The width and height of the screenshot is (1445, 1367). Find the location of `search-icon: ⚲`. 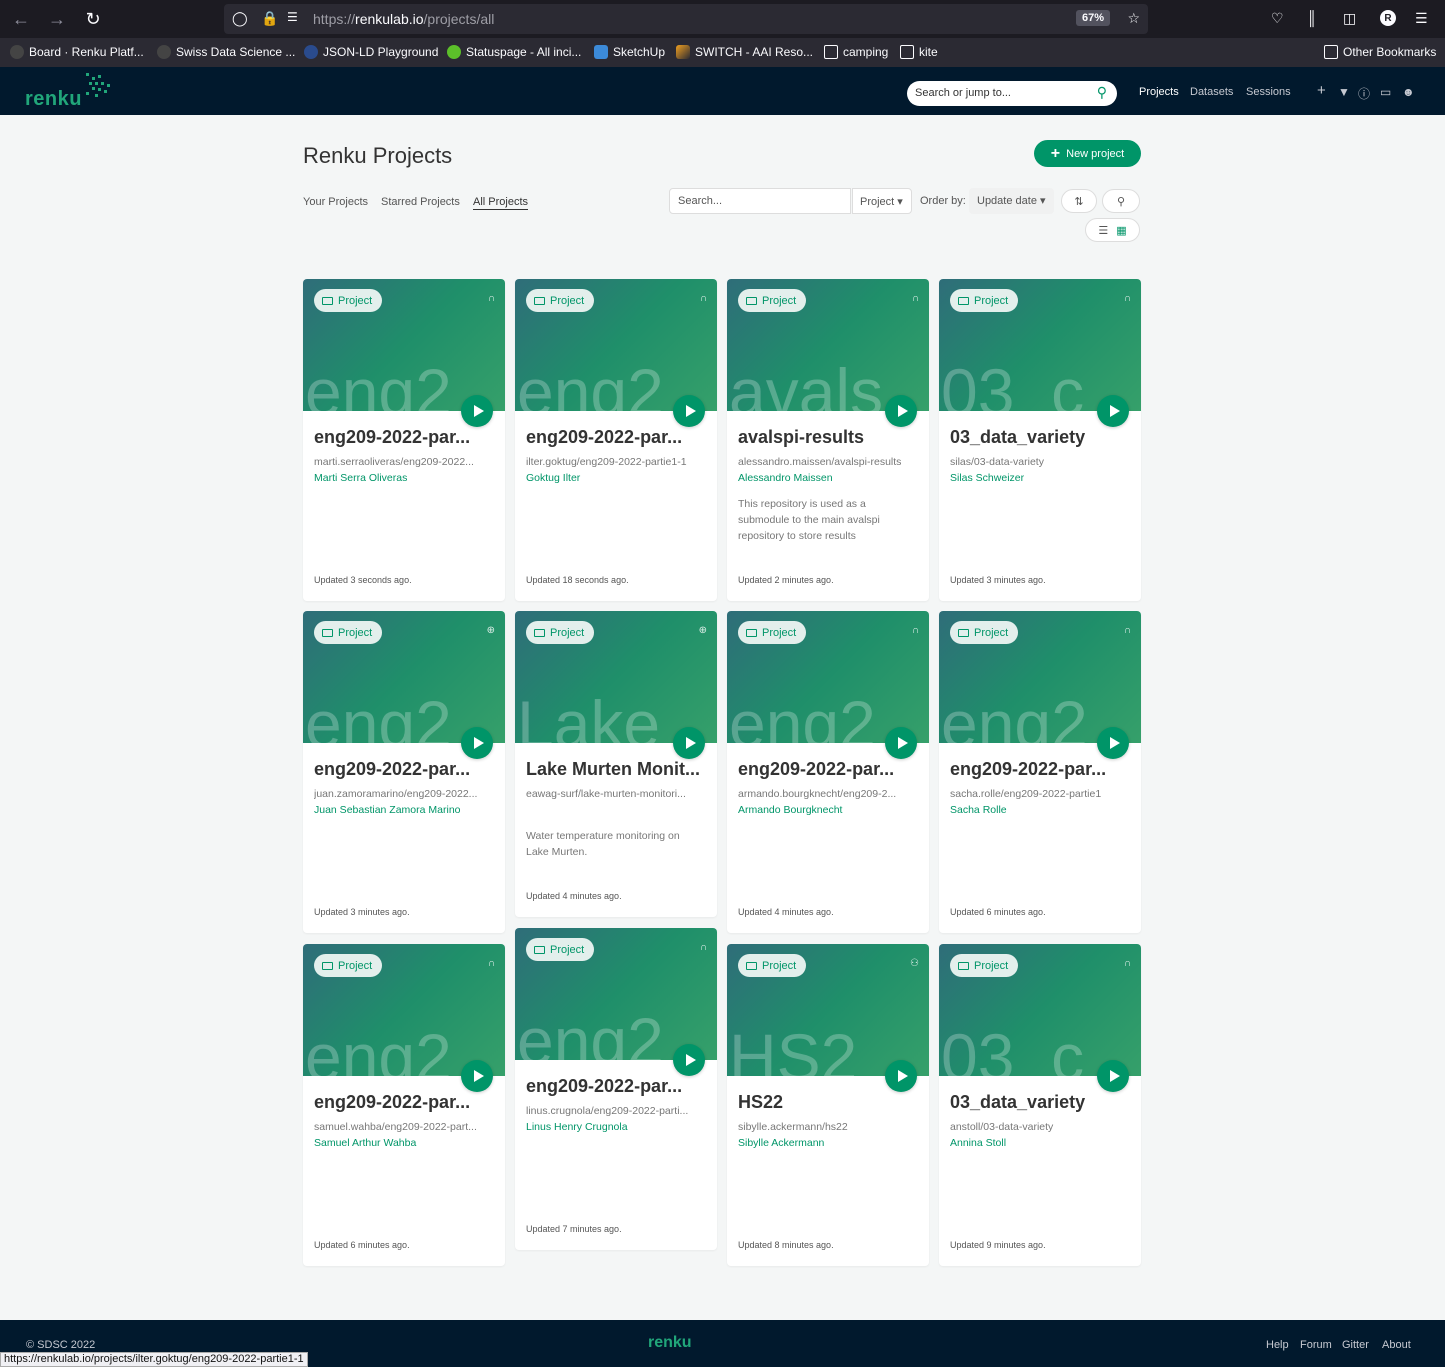

search-icon: ⚲ is located at coordinates (1102, 92).